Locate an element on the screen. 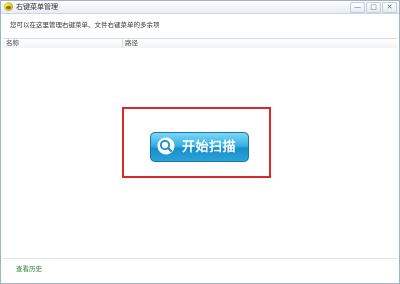 This screenshot has height=284, width=400. column-header-path: 路径 is located at coordinates (260, 43).